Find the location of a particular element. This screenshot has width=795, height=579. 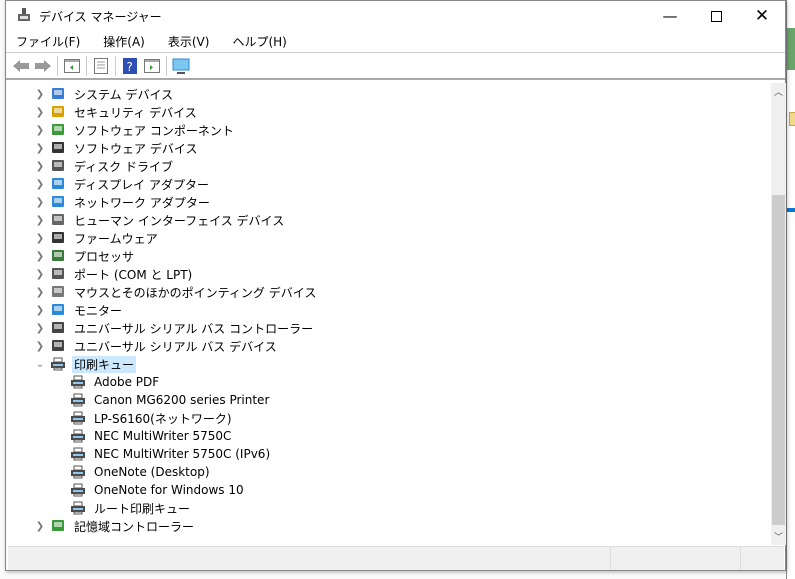

tree-item: ❯ ファームウェア is located at coordinates (98, 238).